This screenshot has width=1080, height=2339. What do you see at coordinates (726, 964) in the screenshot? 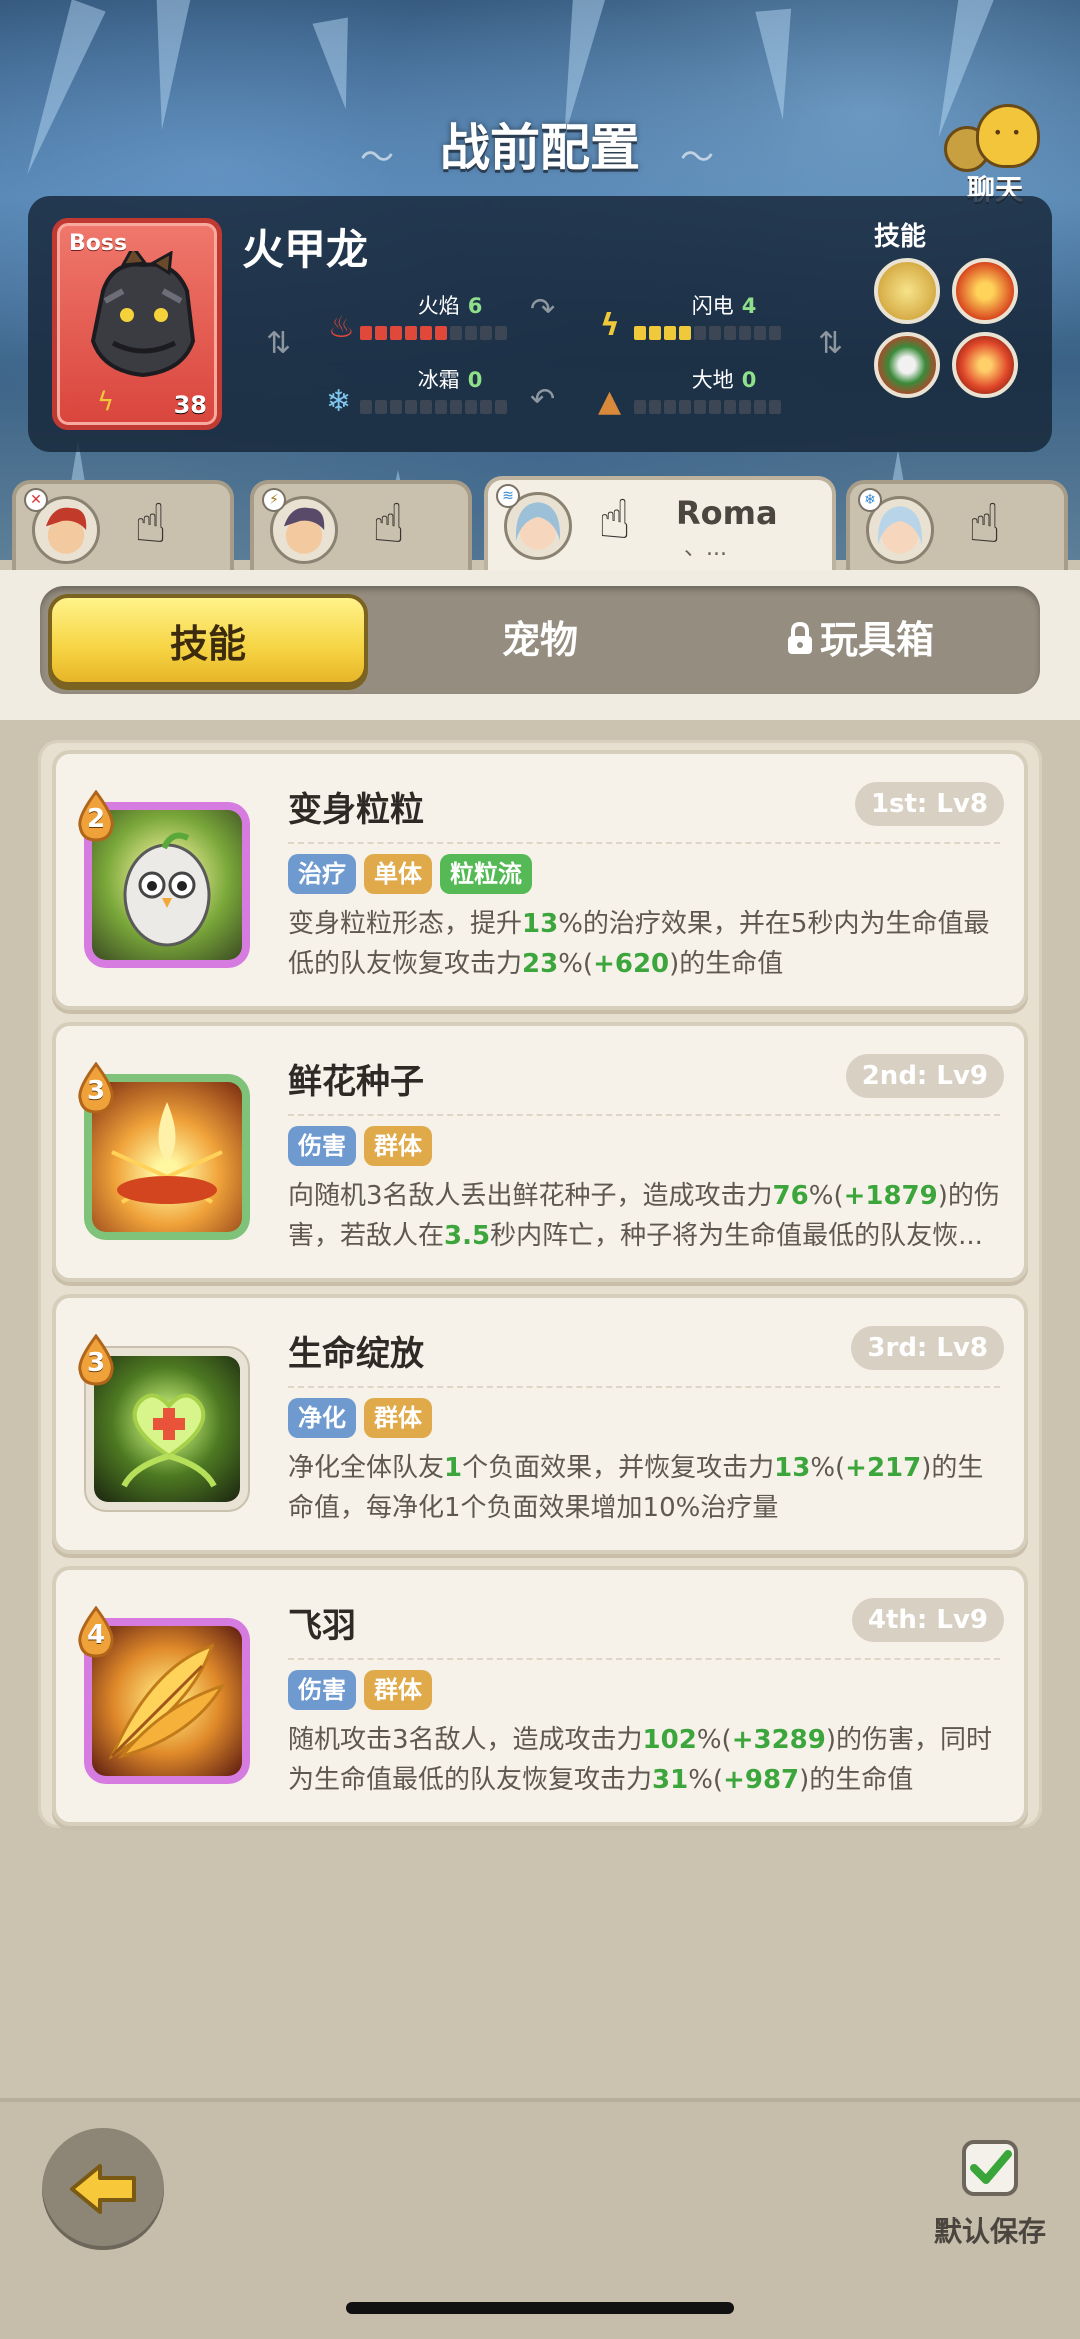
I see `description-text: )的生命值` at bounding box center [726, 964].